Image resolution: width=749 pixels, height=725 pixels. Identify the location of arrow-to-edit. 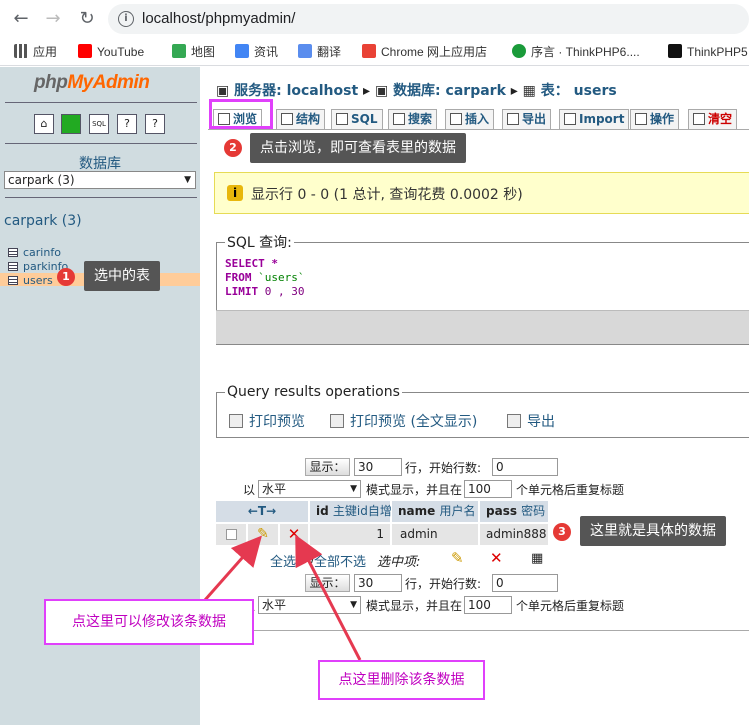
(232, 568).